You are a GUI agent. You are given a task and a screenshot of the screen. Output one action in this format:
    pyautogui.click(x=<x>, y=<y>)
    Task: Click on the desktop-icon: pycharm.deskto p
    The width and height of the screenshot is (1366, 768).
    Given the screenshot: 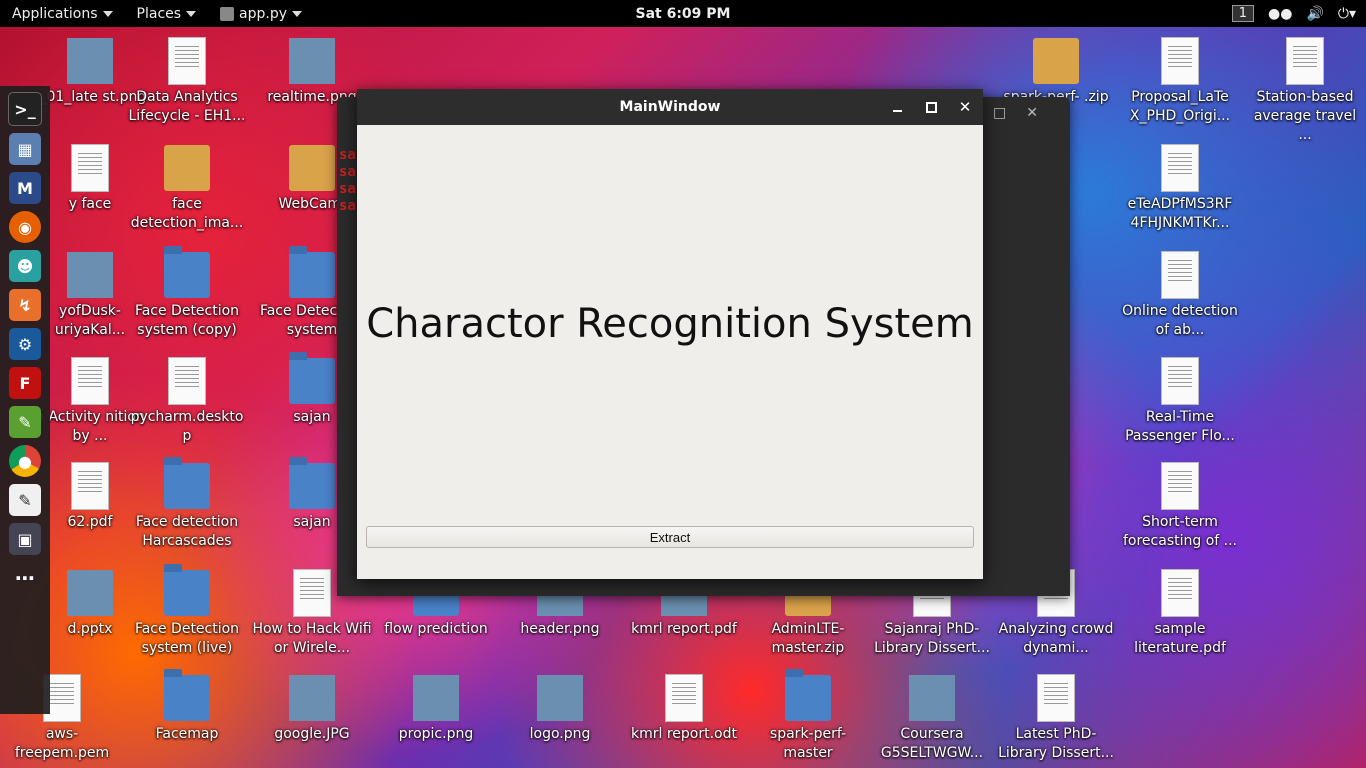 What is the action you would take?
    pyautogui.click(x=187, y=402)
    